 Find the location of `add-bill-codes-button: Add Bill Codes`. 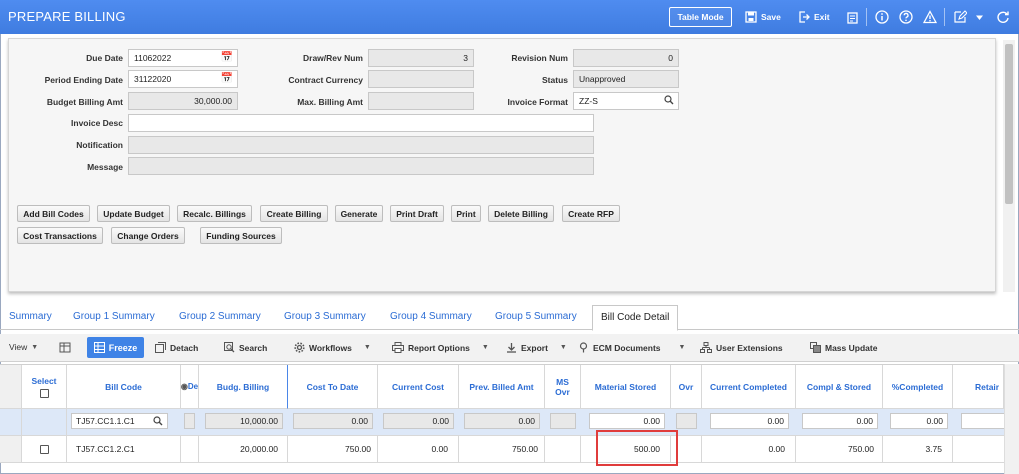

add-bill-codes-button: Add Bill Codes is located at coordinates (53, 213).